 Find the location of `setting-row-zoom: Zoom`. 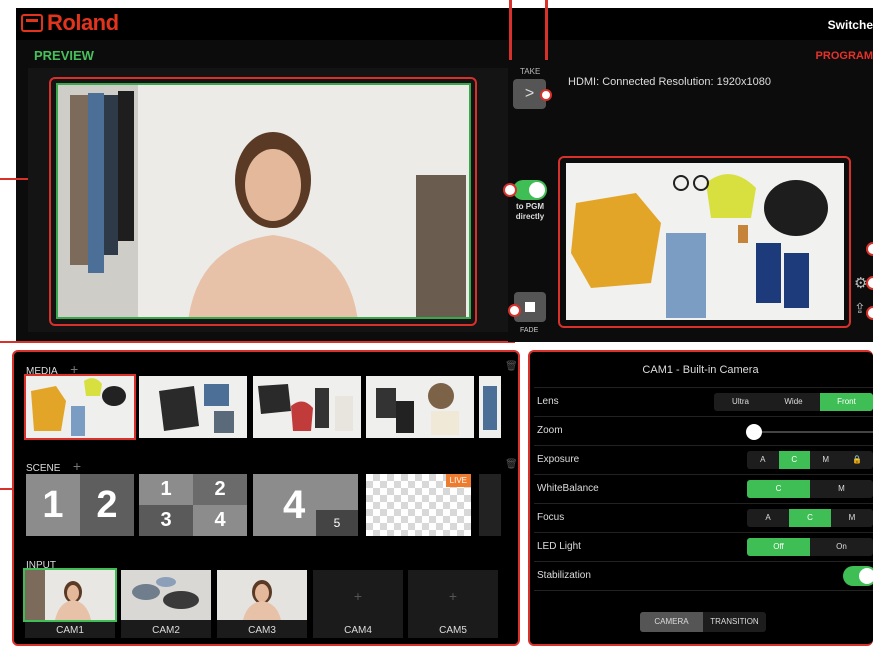

setting-row-zoom: Zoom is located at coordinates (703, 430).